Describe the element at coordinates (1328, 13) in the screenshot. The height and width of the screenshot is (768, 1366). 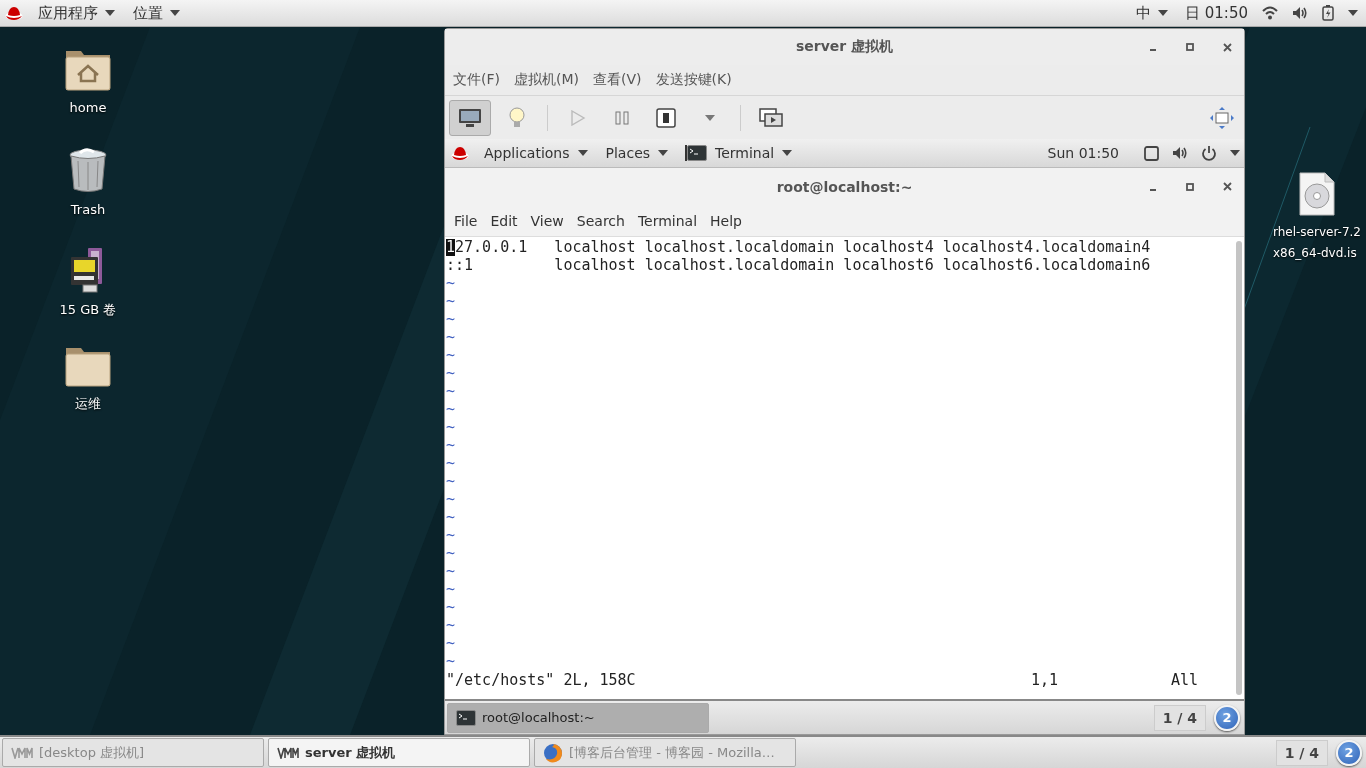
I see `battery-icon` at that location.